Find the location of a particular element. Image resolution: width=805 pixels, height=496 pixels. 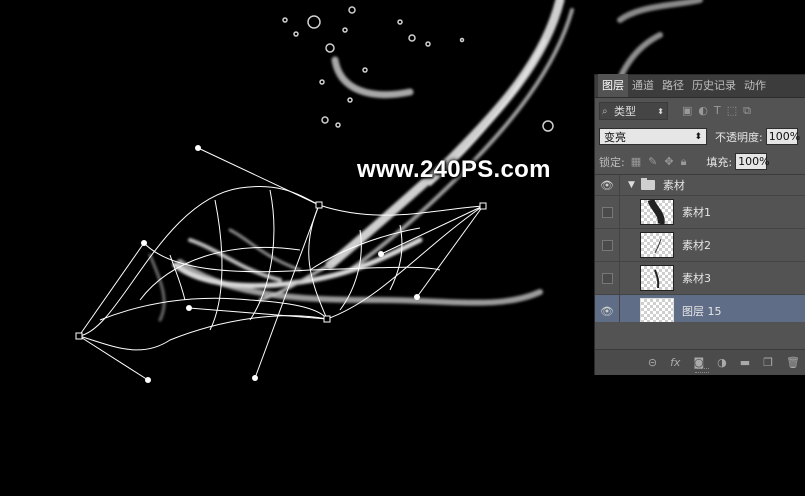

new-layer-icon: ❐ is located at coordinates (768, 362).